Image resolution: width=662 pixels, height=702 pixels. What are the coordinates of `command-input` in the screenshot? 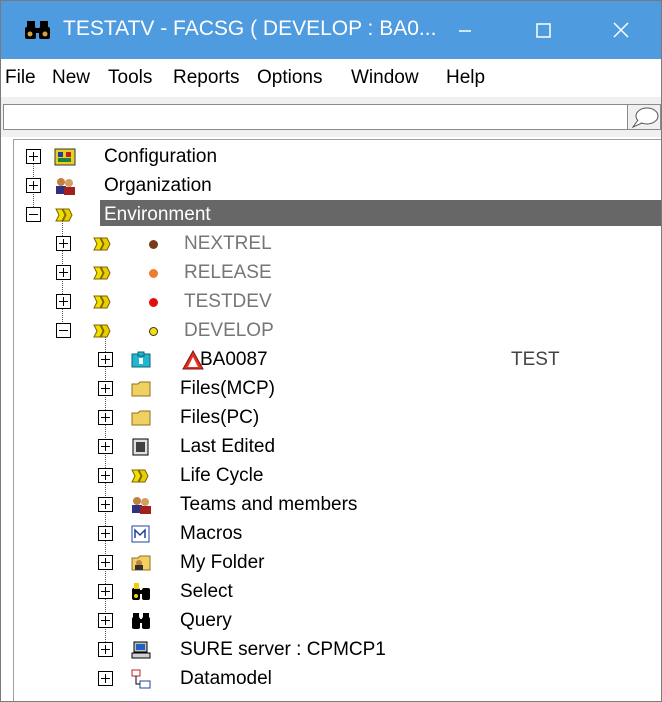 It's located at (315, 117).